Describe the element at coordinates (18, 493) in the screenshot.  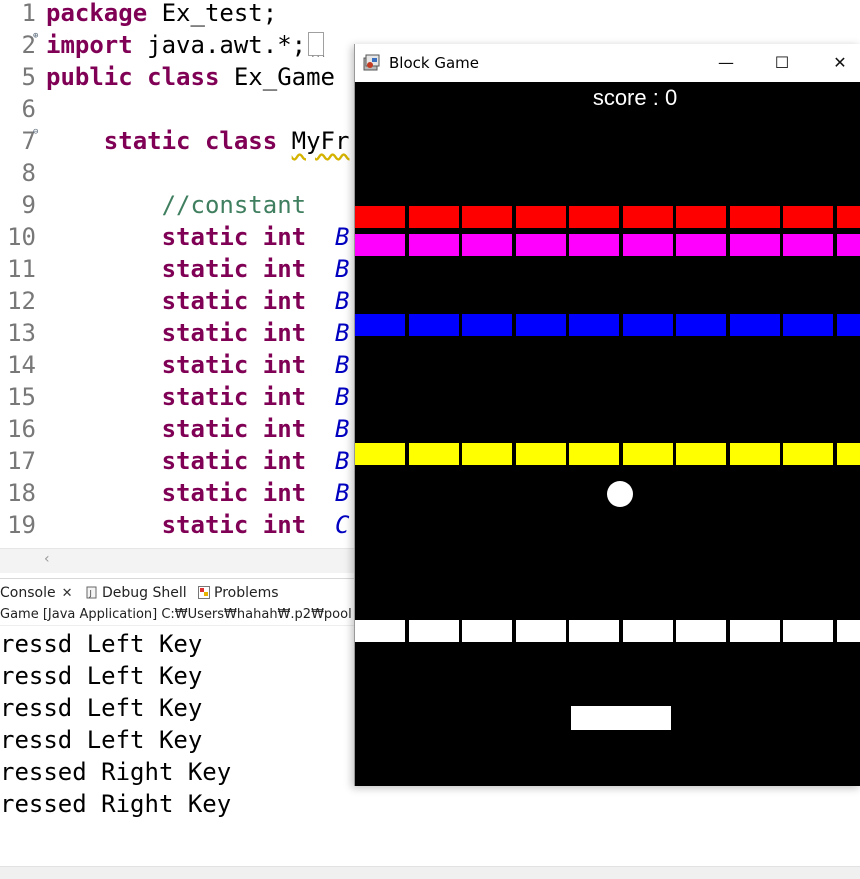
I see `line-number: 18` at that location.